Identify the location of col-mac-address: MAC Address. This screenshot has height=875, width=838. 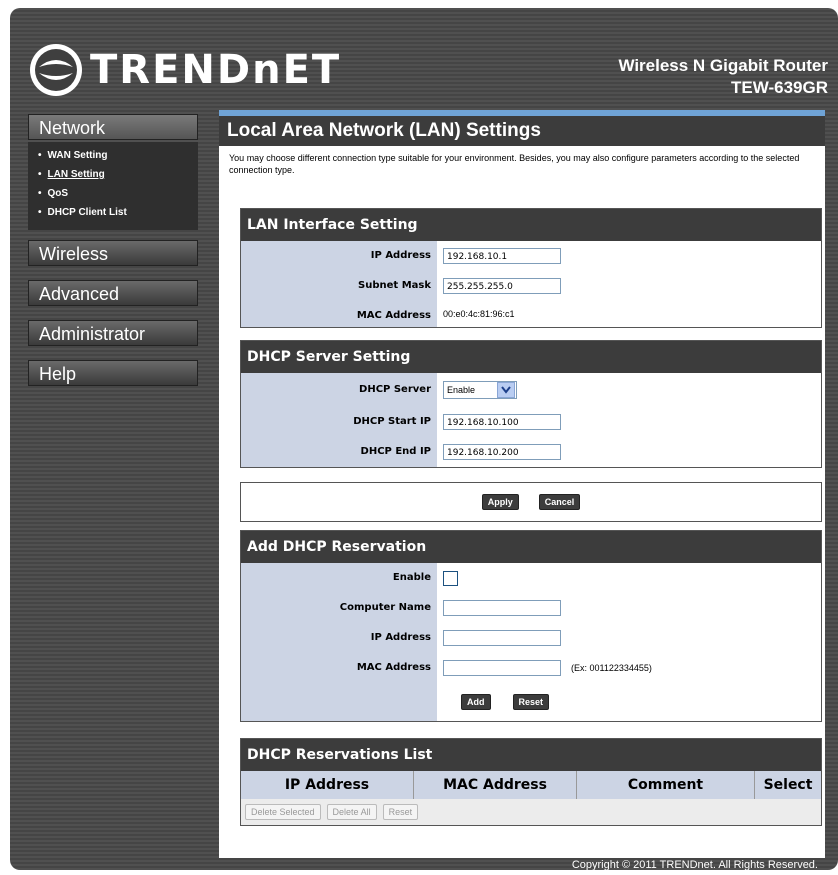
(495, 785).